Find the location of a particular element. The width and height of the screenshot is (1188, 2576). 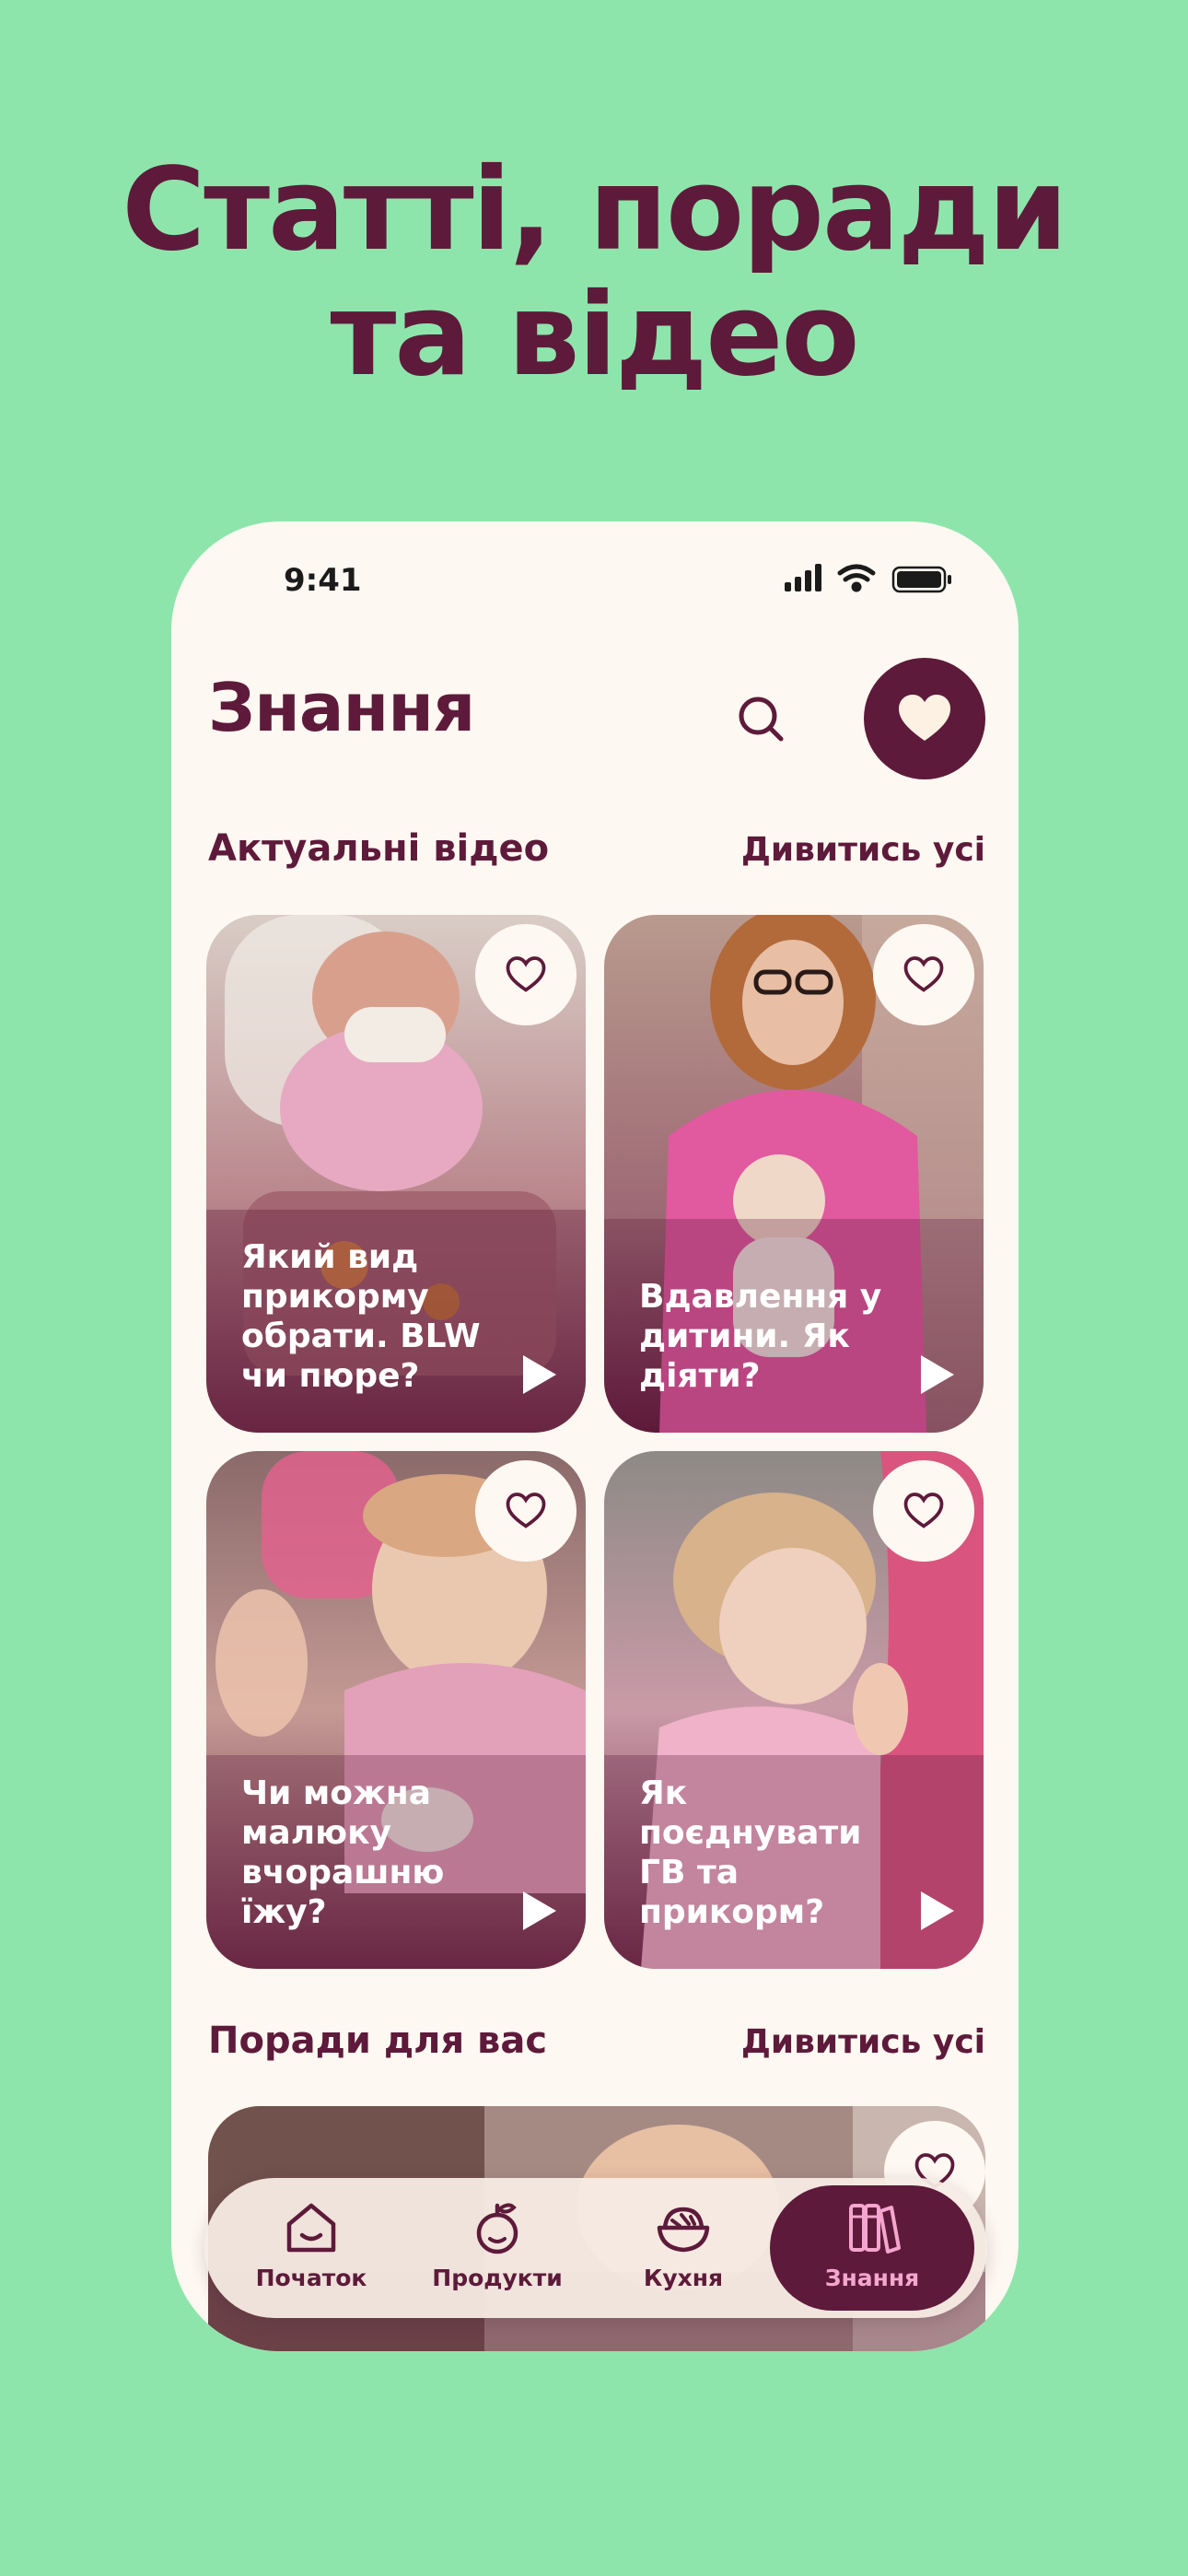

video-card: Чи можна малюку вчорашню їжу? is located at coordinates (396, 1710).